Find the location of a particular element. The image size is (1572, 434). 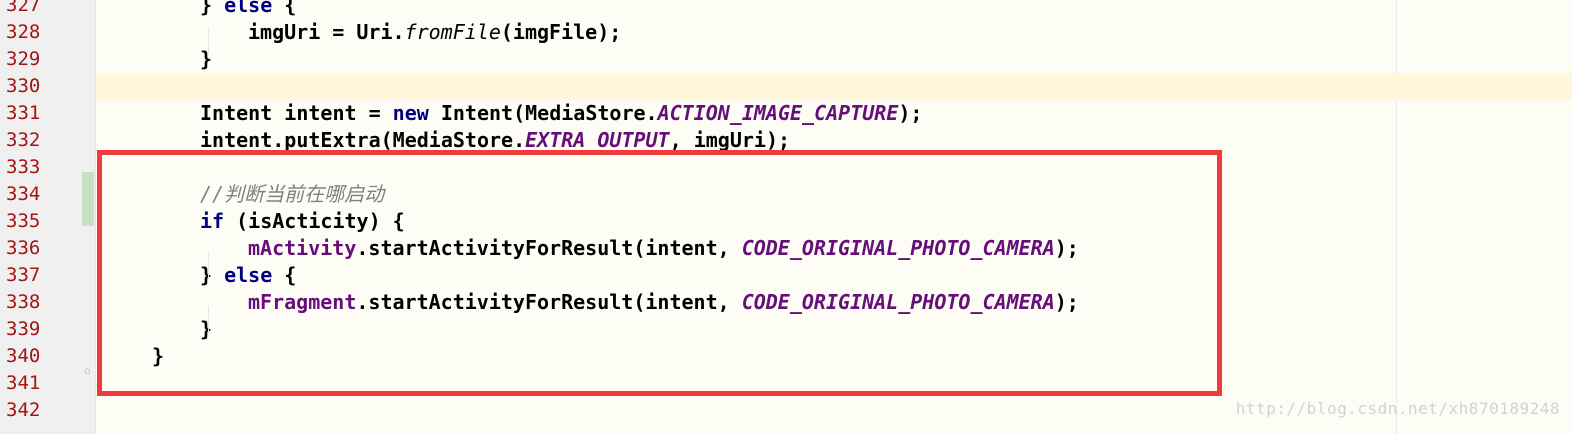

line-number: 336 is located at coordinates (23, 248).